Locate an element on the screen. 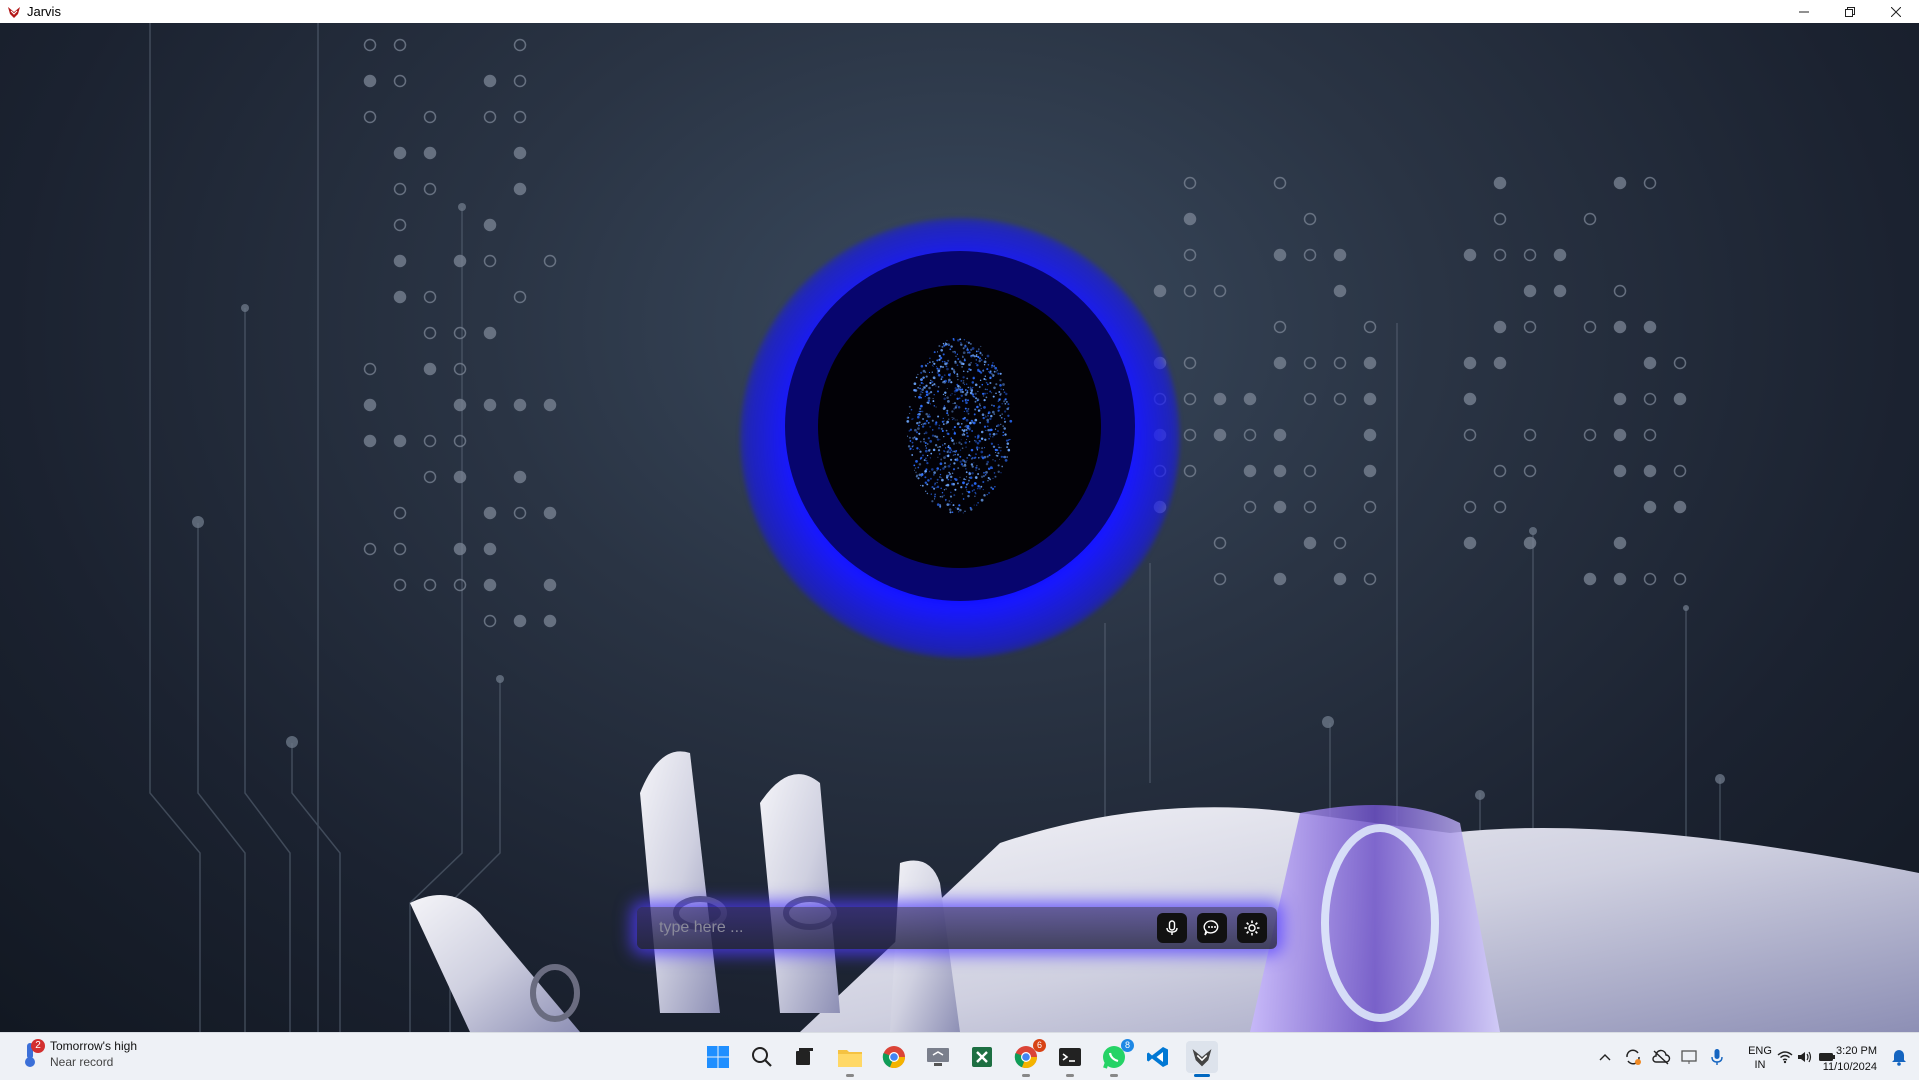  wifi-tray-icon is located at coordinates (1785, 1057).